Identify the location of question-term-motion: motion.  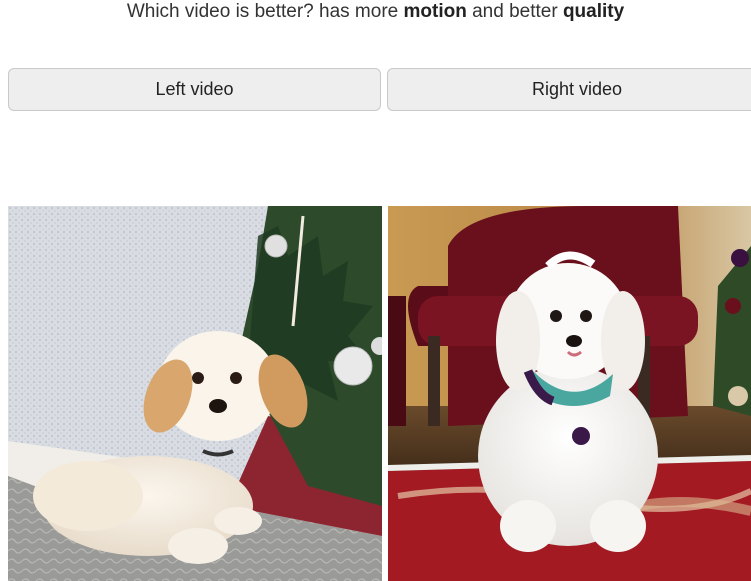
(435, 11).